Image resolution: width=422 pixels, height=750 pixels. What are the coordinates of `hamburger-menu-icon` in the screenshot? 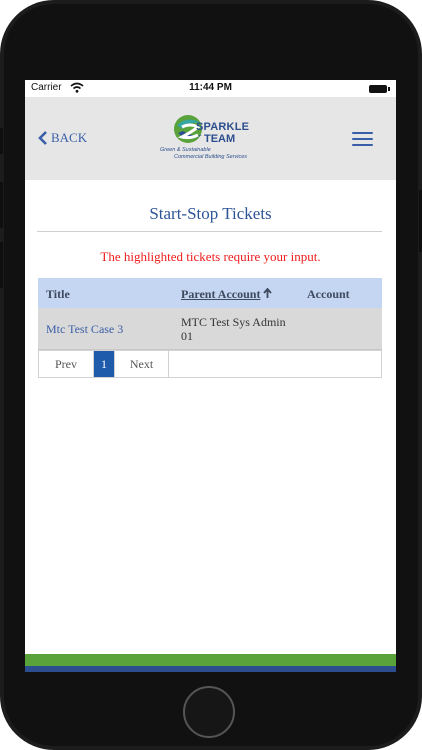 It's located at (362, 139).